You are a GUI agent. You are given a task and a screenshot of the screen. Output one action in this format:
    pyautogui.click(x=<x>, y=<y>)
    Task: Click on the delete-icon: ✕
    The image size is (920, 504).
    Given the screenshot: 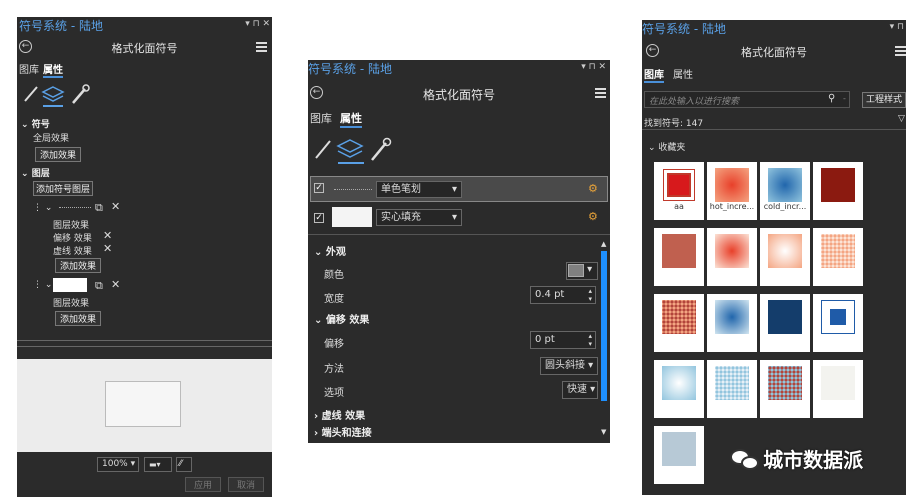 What is the action you would take?
    pyautogui.click(x=115, y=206)
    